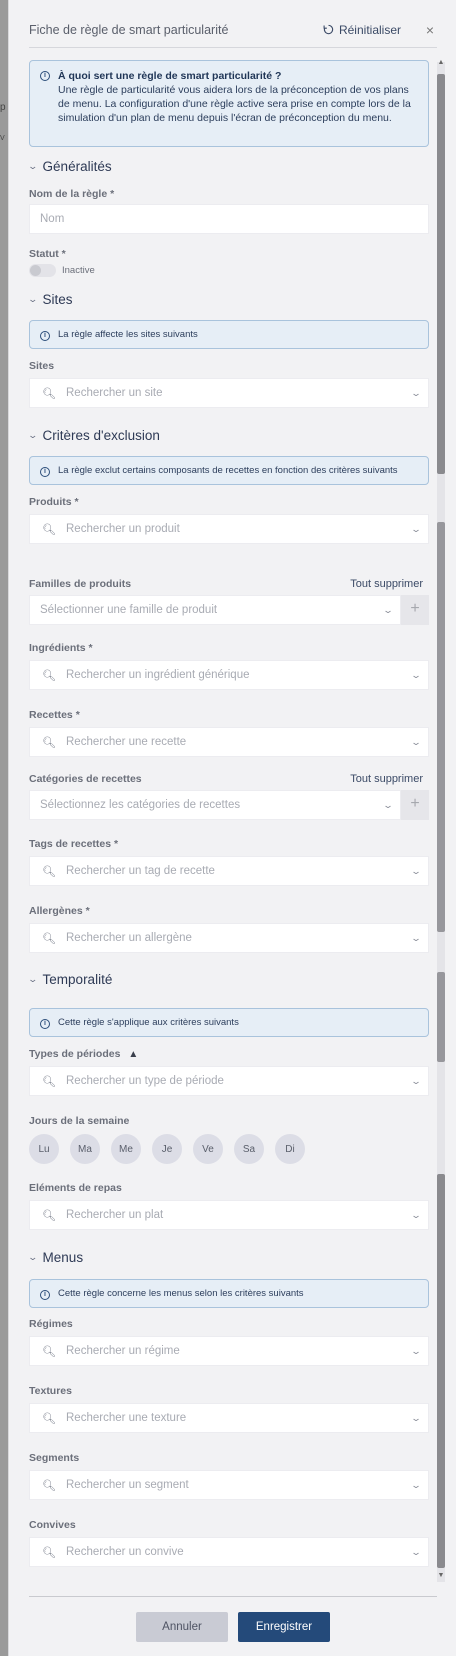 Image resolution: width=456 pixels, height=1656 pixels. I want to click on save-button: Enregistrer, so click(284, 1626).